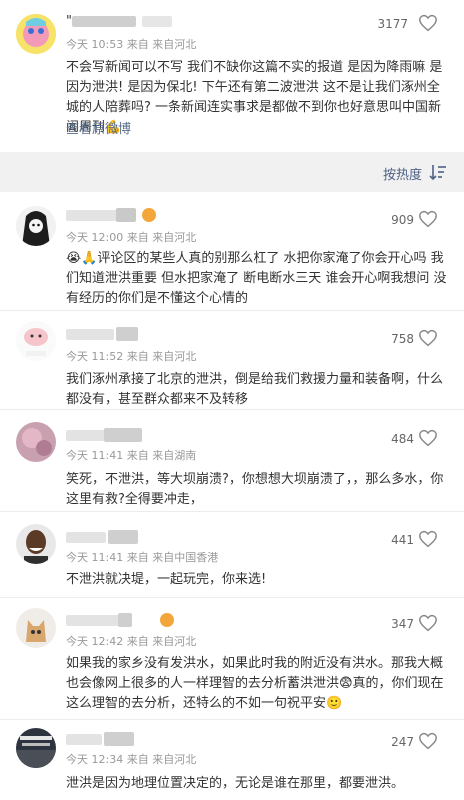 The image size is (464, 800). I want to click on comment-like-count: 247, so click(402, 742).